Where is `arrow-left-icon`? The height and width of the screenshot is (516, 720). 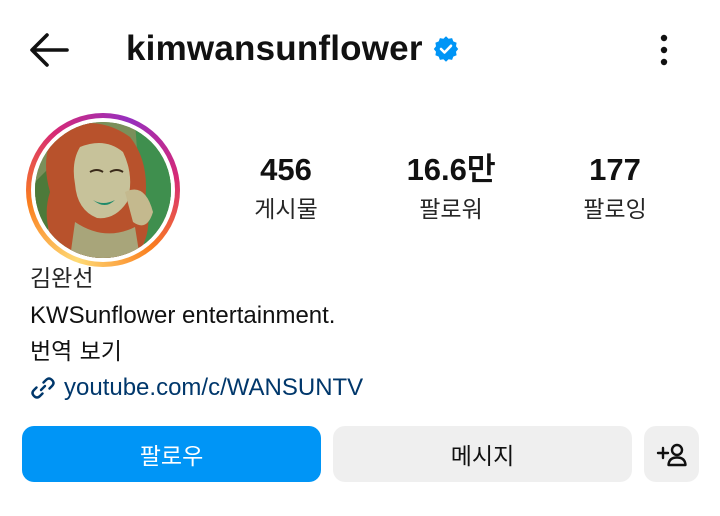
arrow-left-icon is located at coordinates (49, 50).